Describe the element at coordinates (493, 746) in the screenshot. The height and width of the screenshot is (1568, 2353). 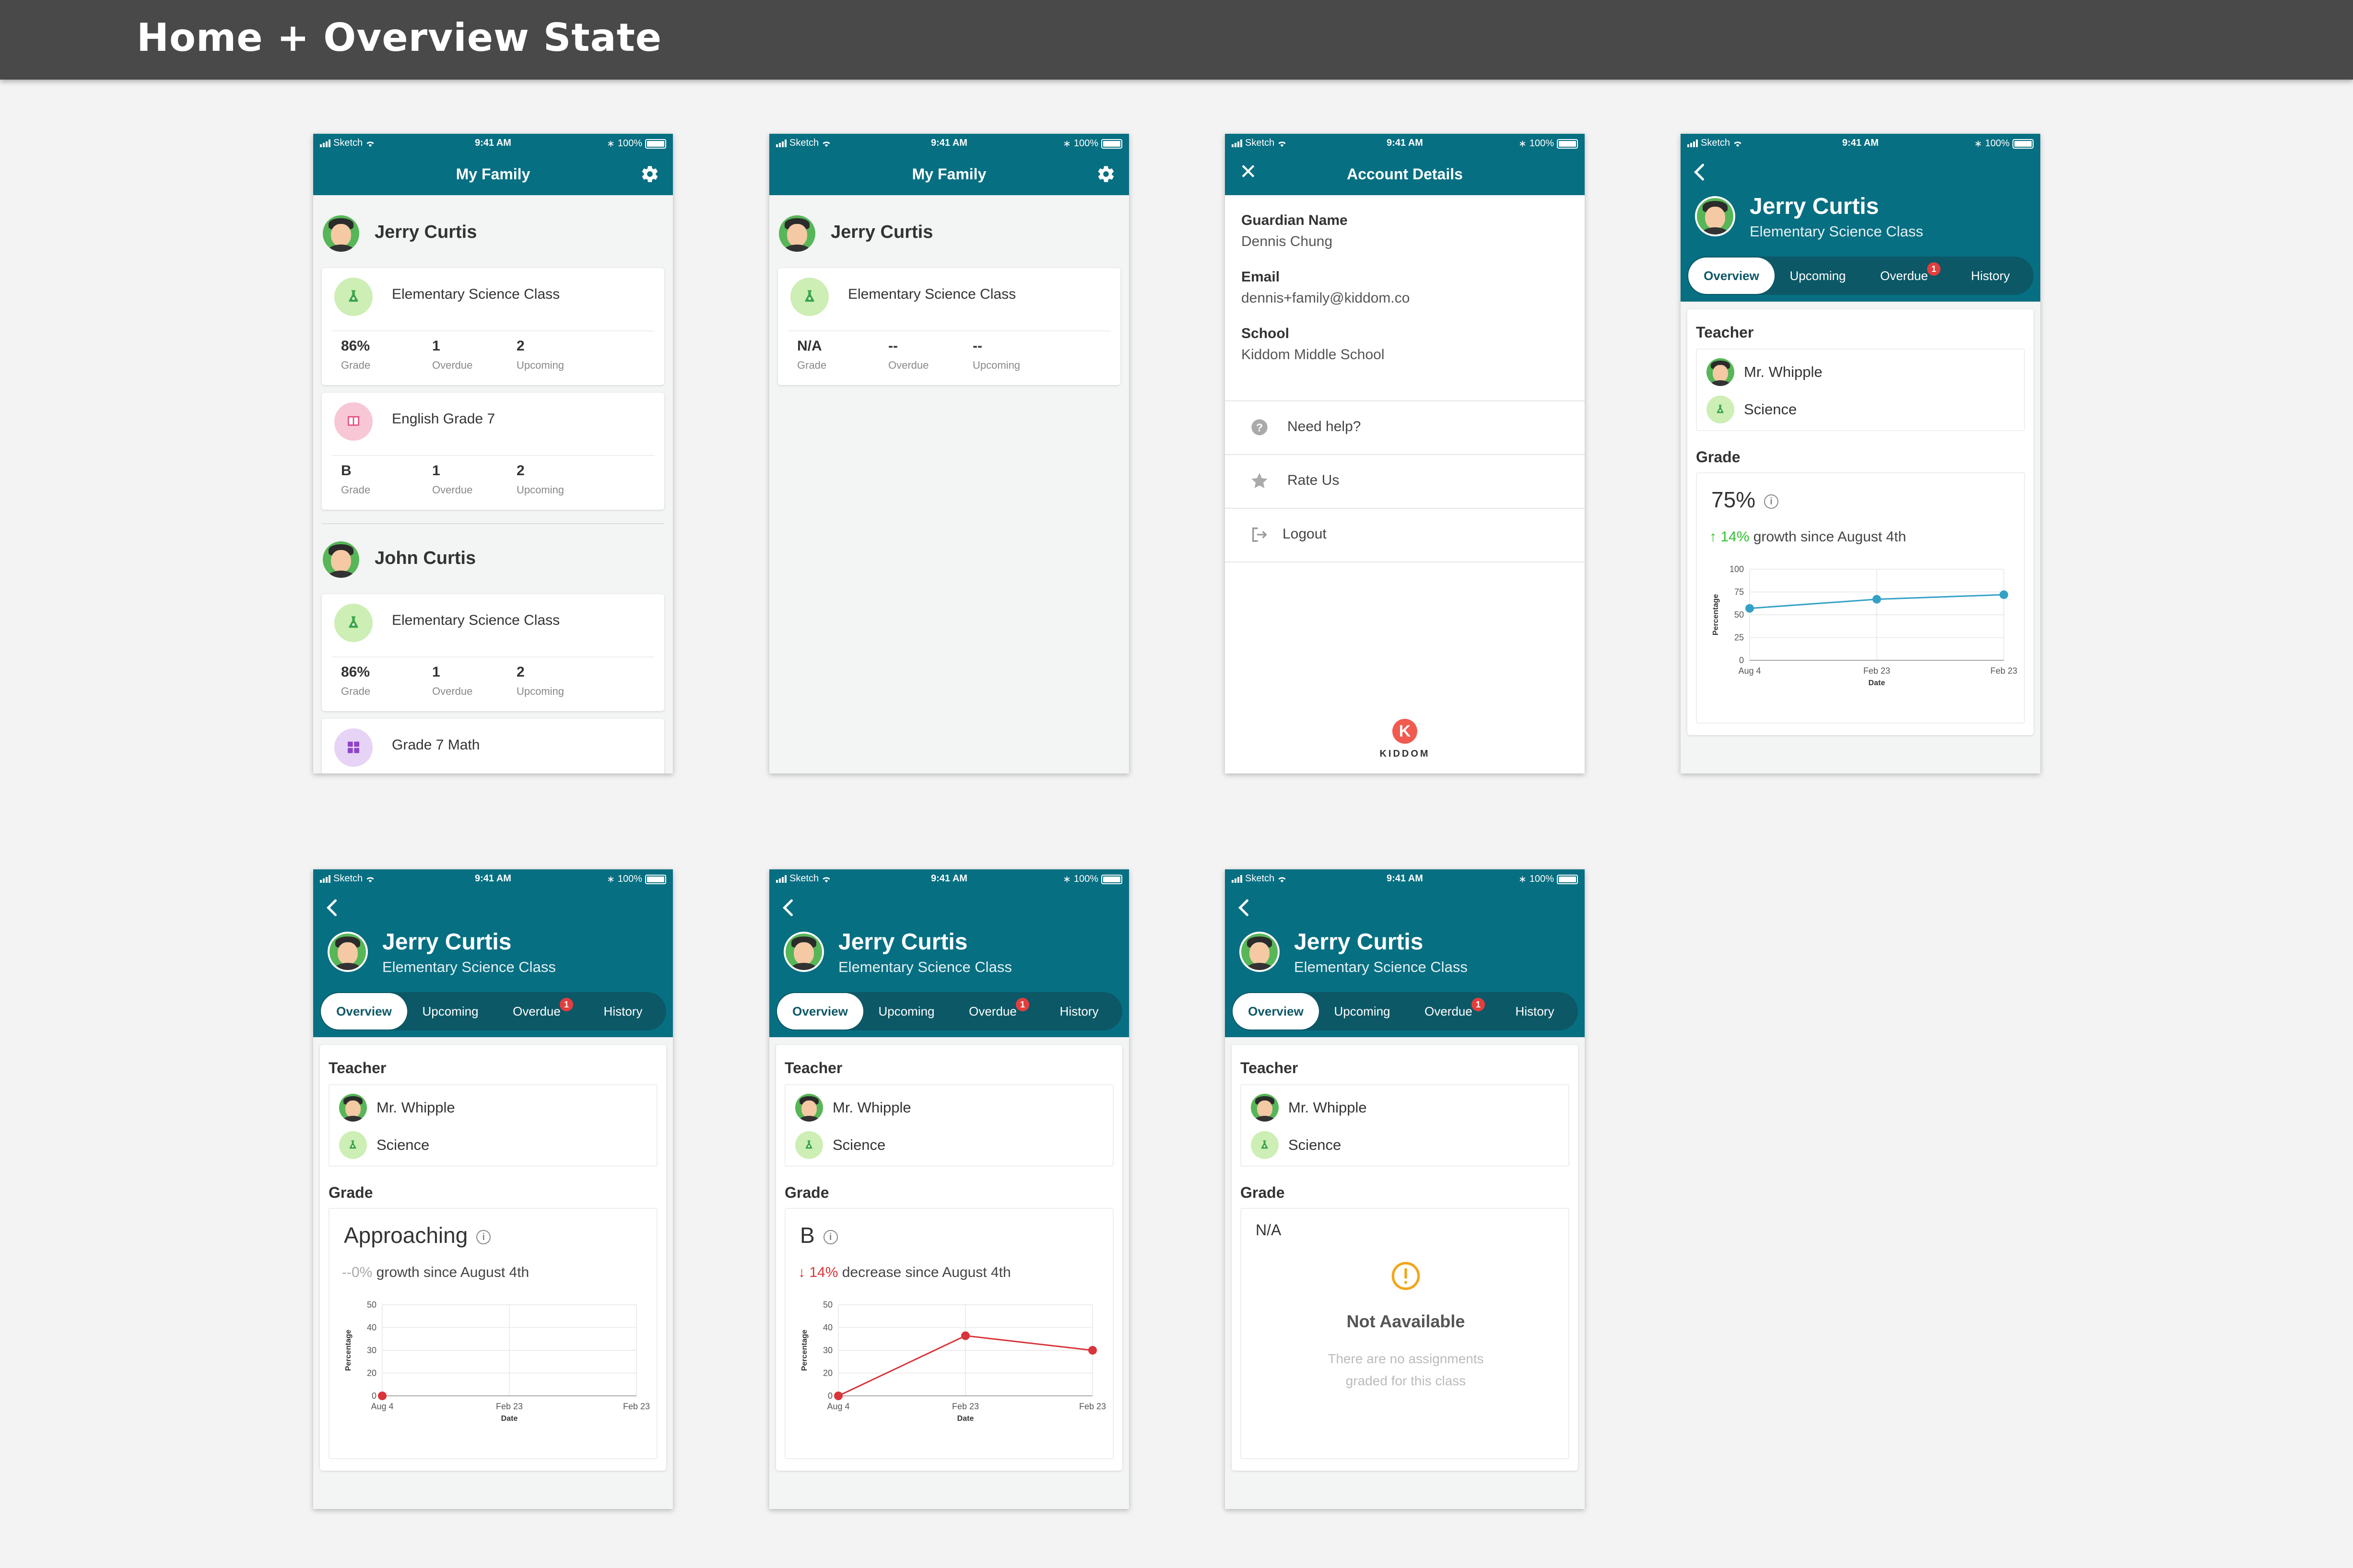
I see `class-card: Grade 7 Math` at that location.